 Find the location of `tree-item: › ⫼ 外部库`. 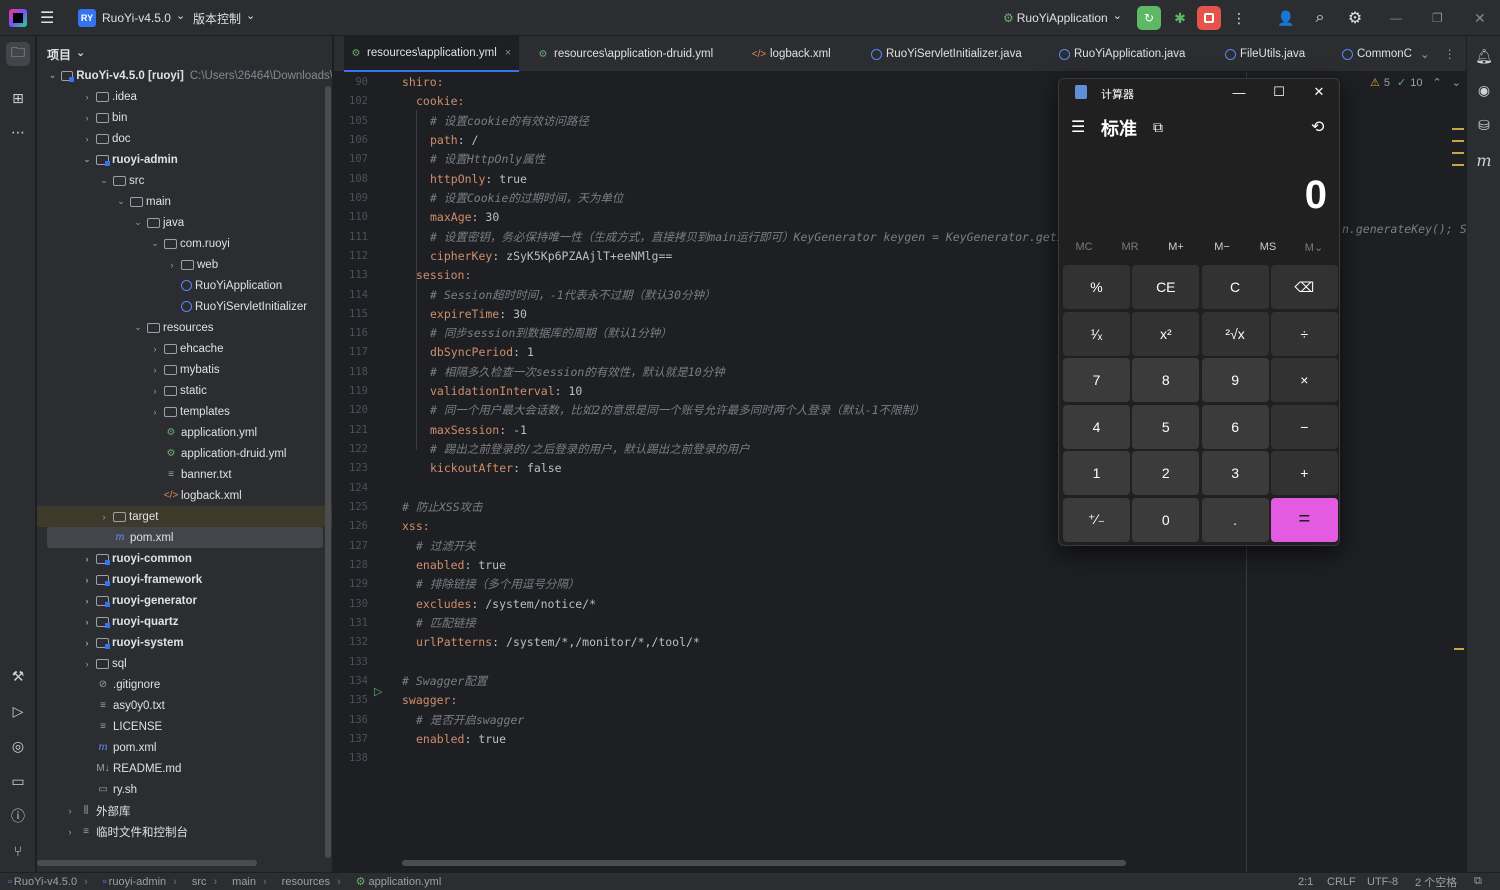

tree-item: › ⫼ 外部库 is located at coordinates (184, 810).